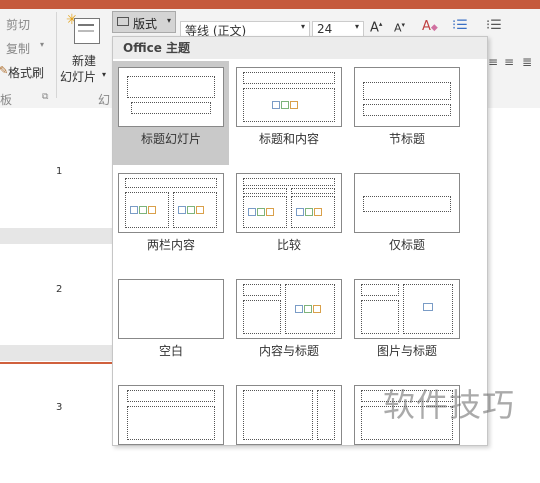 This screenshot has width=540, height=483. Describe the element at coordinates (170, 351) in the screenshot. I see `layout-label: 空白` at that location.